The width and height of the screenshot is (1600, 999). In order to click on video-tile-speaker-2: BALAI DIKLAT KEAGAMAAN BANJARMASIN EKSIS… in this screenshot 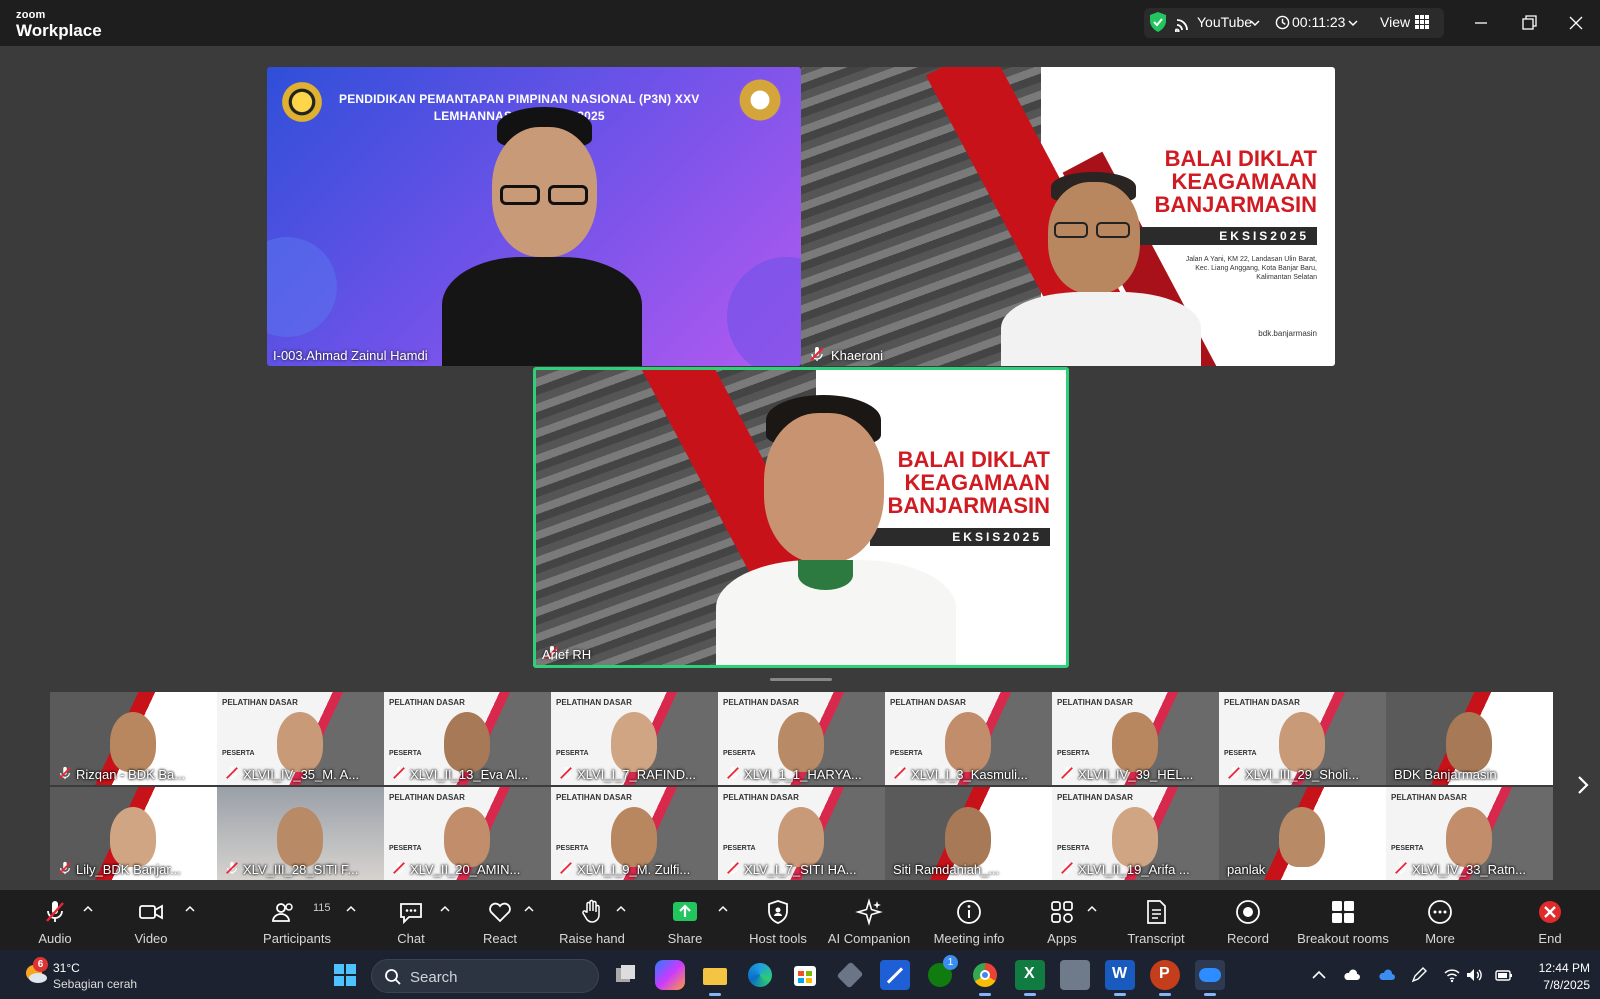, I will do `click(1068, 216)`.